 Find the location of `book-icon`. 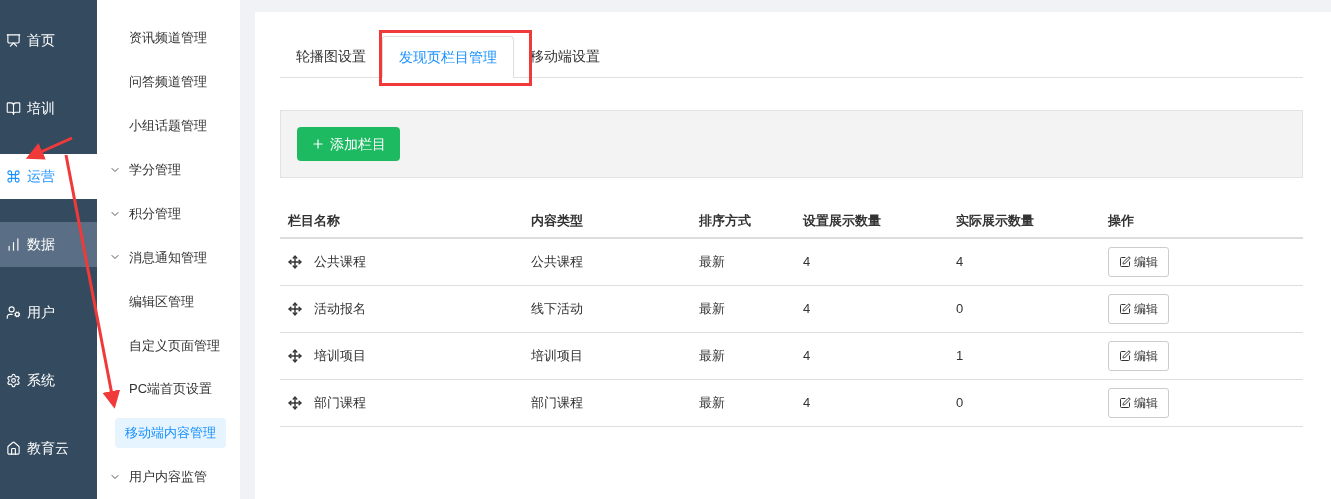

book-icon is located at coordinates (13, 108).